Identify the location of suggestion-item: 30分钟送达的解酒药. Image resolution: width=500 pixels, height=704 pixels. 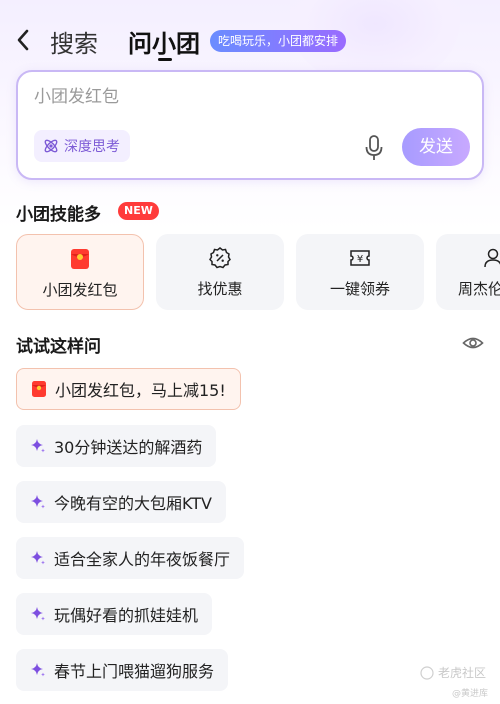
(116, 446).